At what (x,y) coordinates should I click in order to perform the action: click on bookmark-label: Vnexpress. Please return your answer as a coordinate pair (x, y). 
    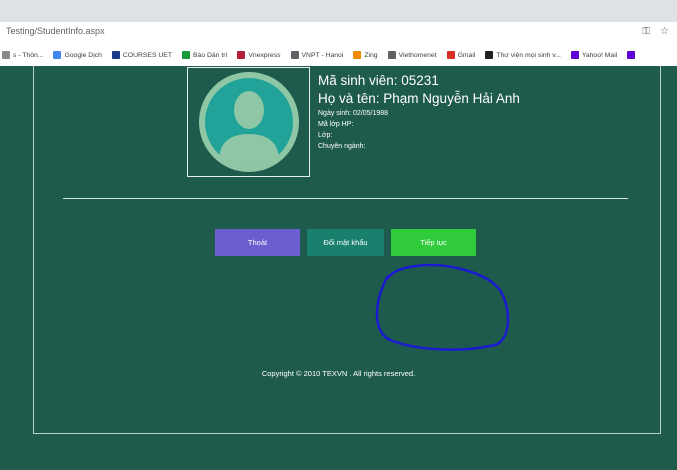
    Looking at the image, I should click on (264, 55).